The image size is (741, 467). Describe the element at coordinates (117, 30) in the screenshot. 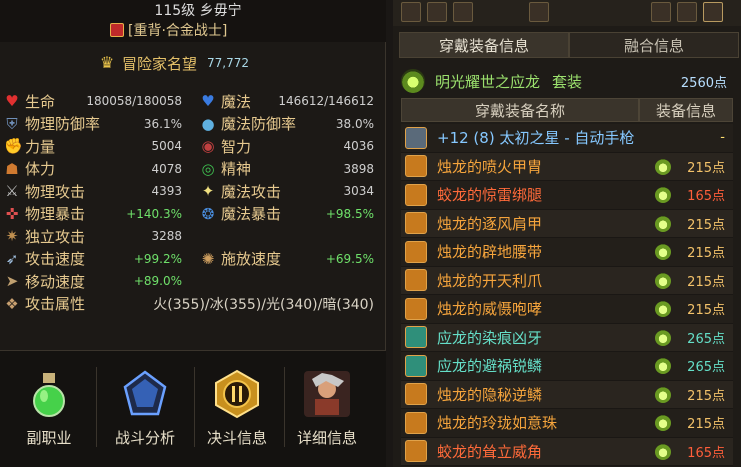

I see `class-icon` at that location.